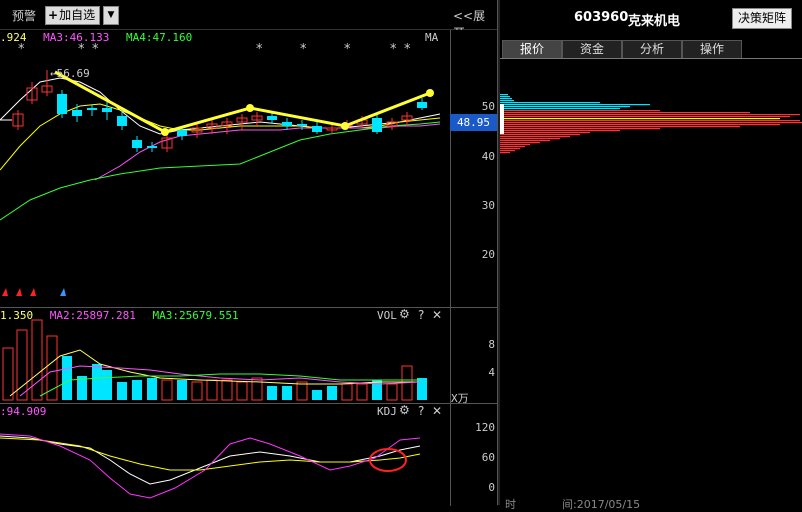  What do you see at coordinates (532, 49) in the screenshot?
I see `tab-quote: 报价` at bounding box center [532, 49].